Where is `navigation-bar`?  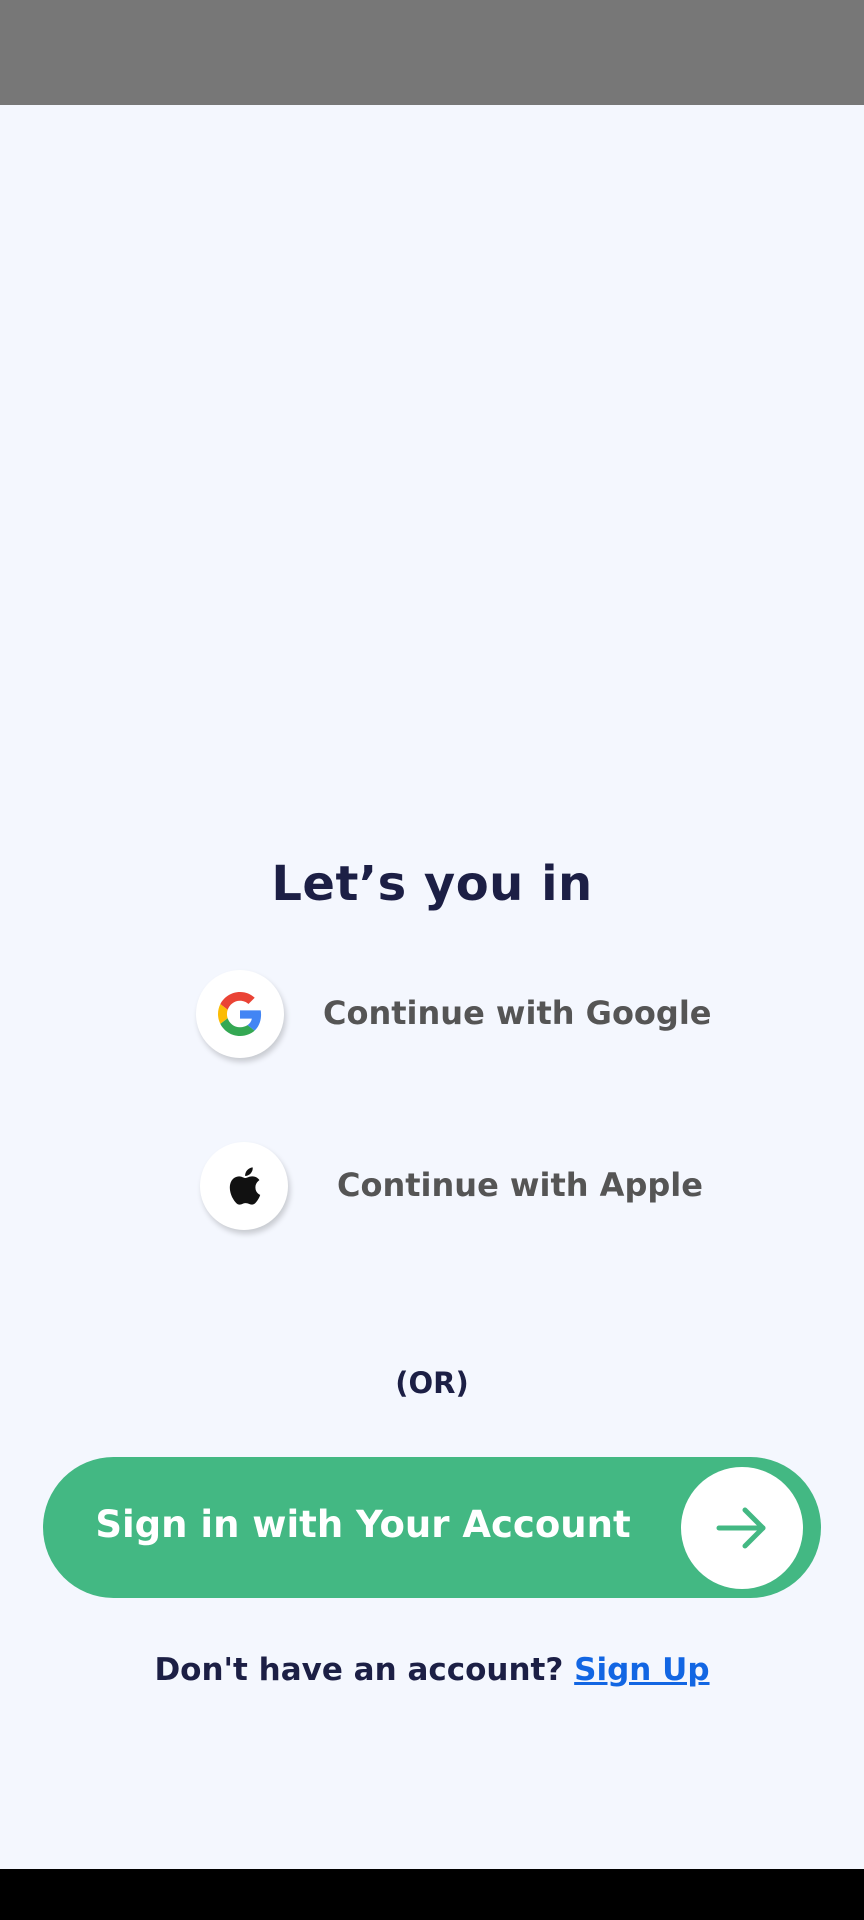 navigation-bar is located at coordinates (432, 1894).